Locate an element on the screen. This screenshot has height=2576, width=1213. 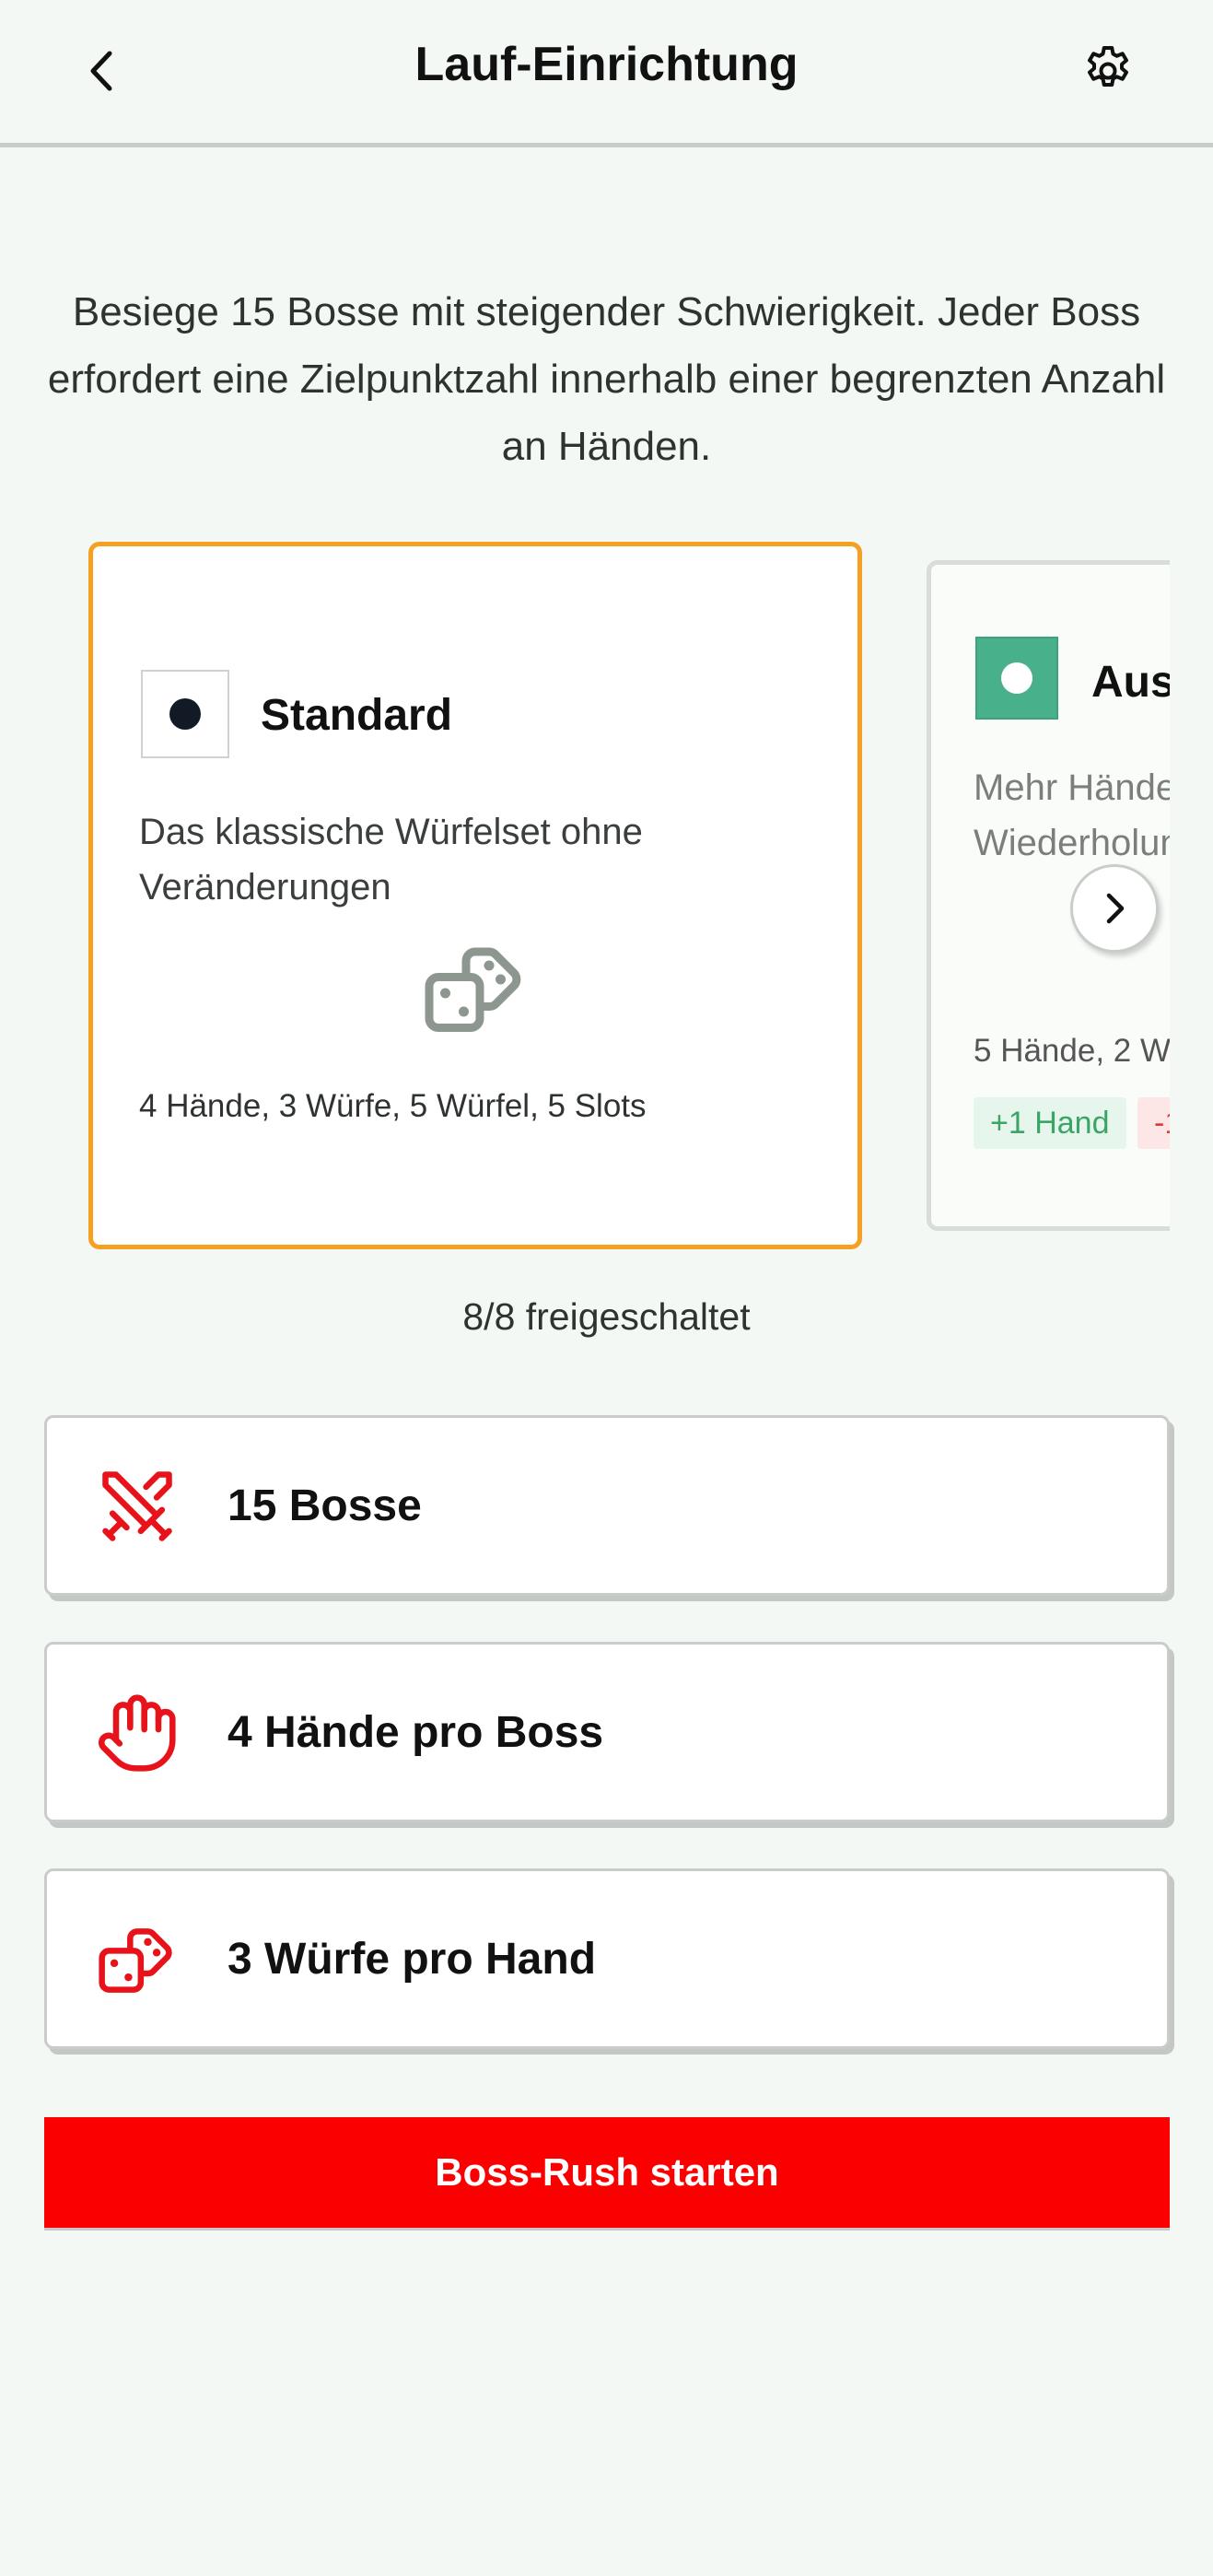
settings-button is located at coordinates (1108, 71).